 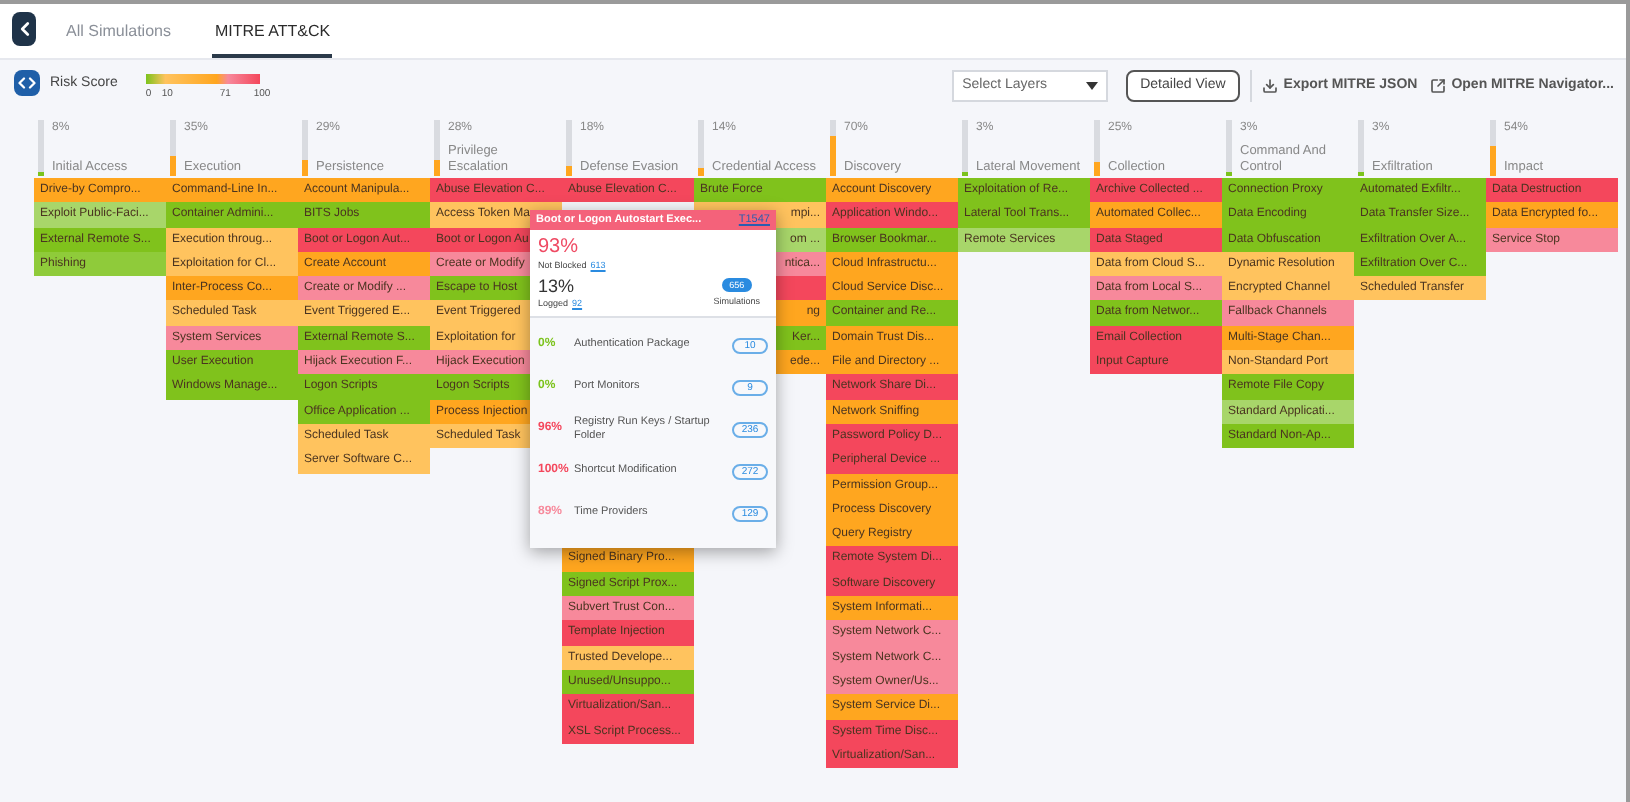 I want to click on tab: All Simulations, so click(x=118, y=39).